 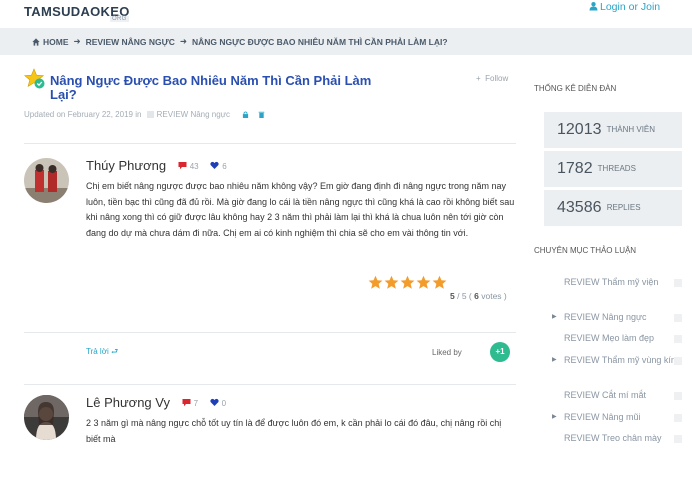 What do you see at coordinates (119, 19) in the screenshot?
I see `logo-suffix: ORG` at bounding box center [119, 19].